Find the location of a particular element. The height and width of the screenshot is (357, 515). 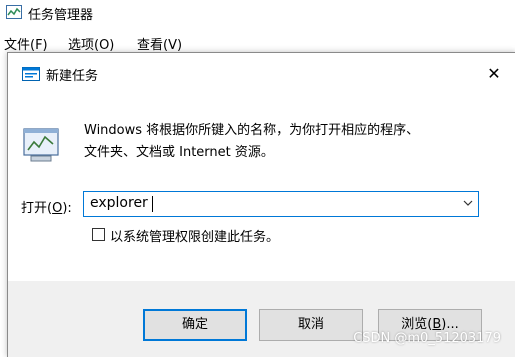

dialog-titlebar: 新建任务 ✕ is located at coordinates (261, 73).